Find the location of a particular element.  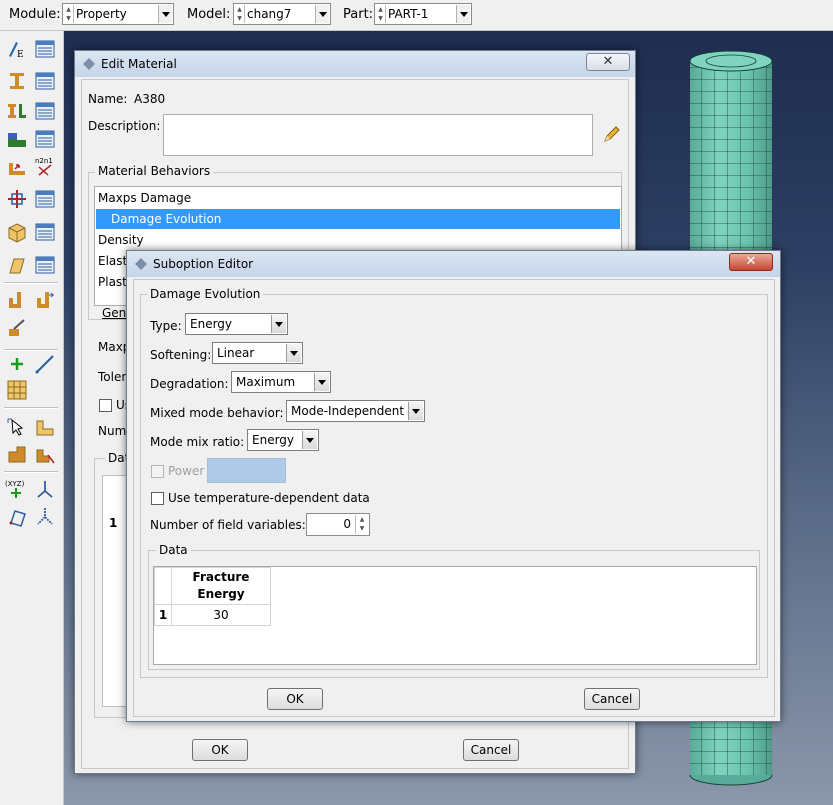

layup-manager-icon is located at coordinates (45, 199).